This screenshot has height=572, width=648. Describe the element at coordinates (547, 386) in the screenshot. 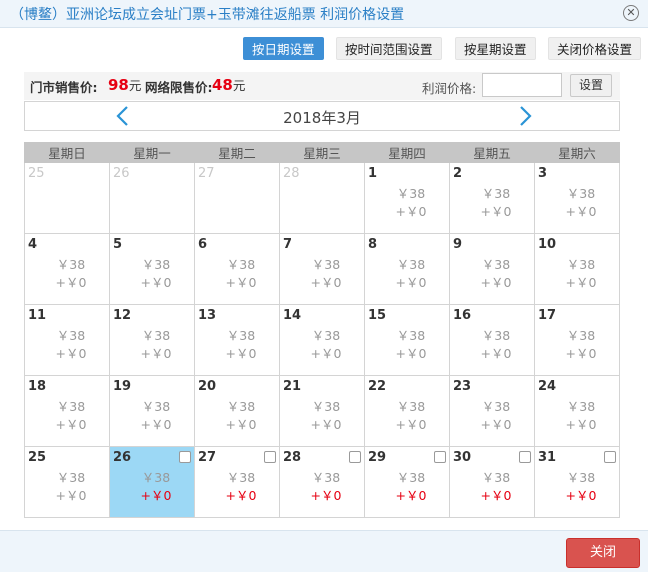

I see `day-number: 24` at that location.